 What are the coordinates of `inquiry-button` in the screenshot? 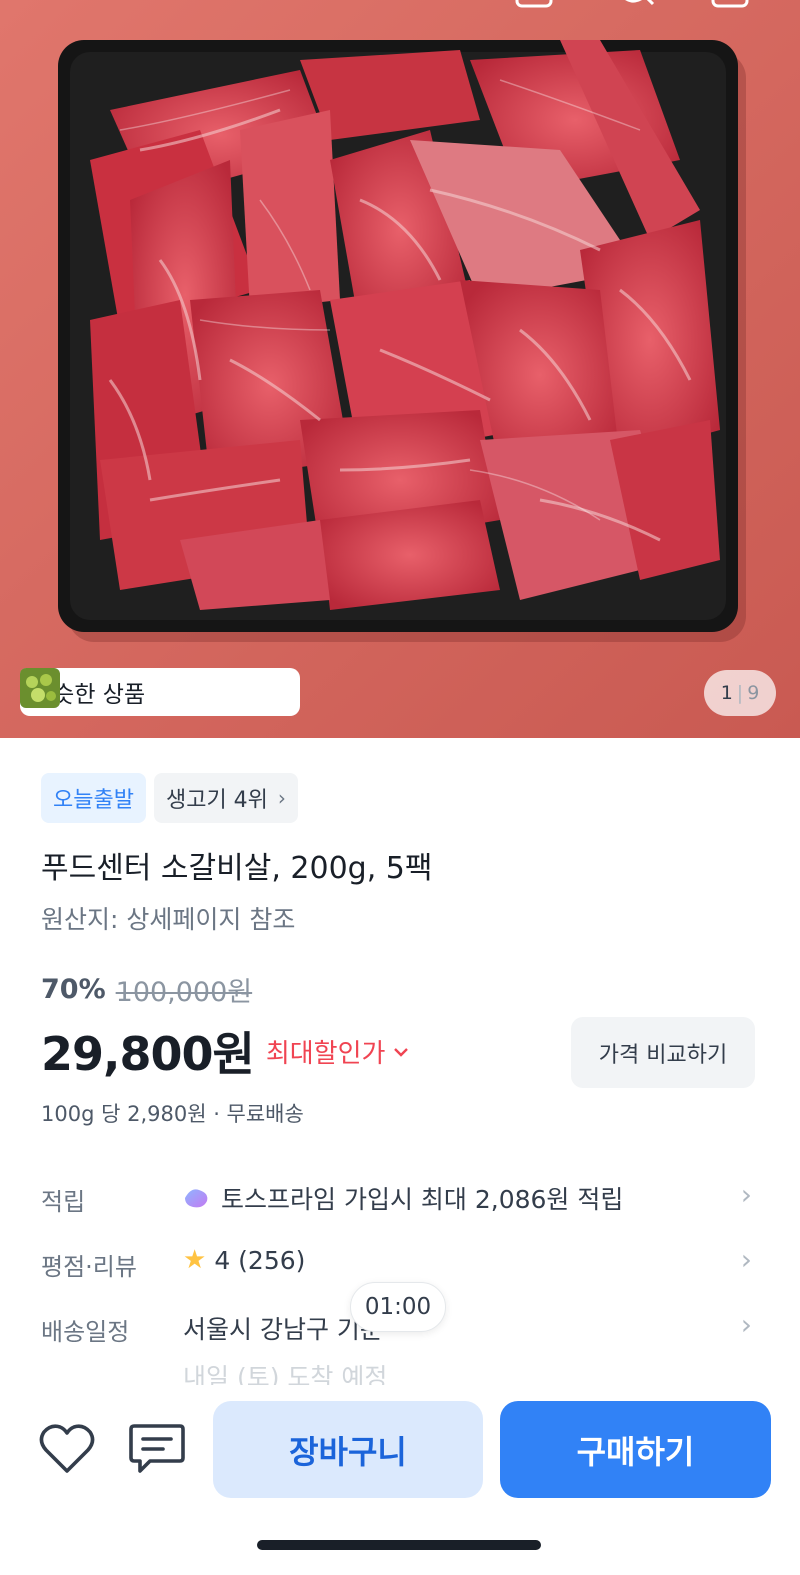 It's located at (157, 1449).